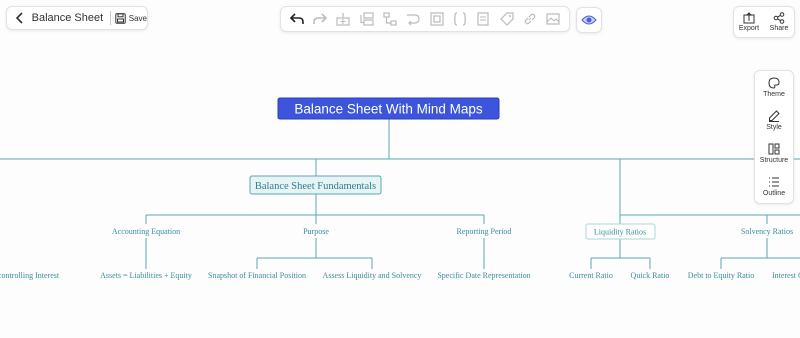 The image size is (800, 338). I want to click on leaf-assess: Assess Liquidity and Solvency, so click(372, 275).